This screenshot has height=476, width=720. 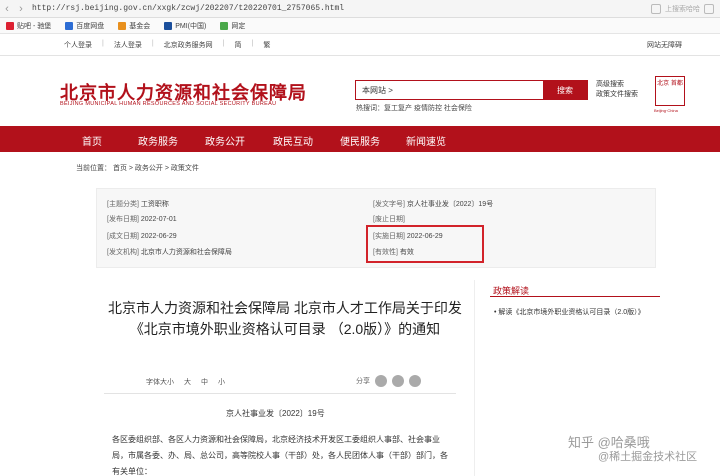 What do you see at coordinates (134, 26) in the screenshot?
I see `bookmark-item: 基金会` at bounding box center [134, 26].